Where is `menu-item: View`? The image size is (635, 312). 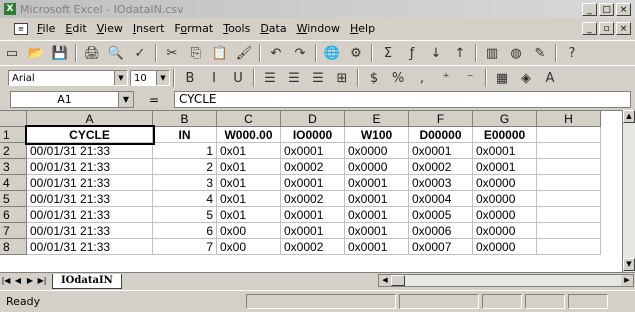 menu-item: View is located at coordinates (110, 28).